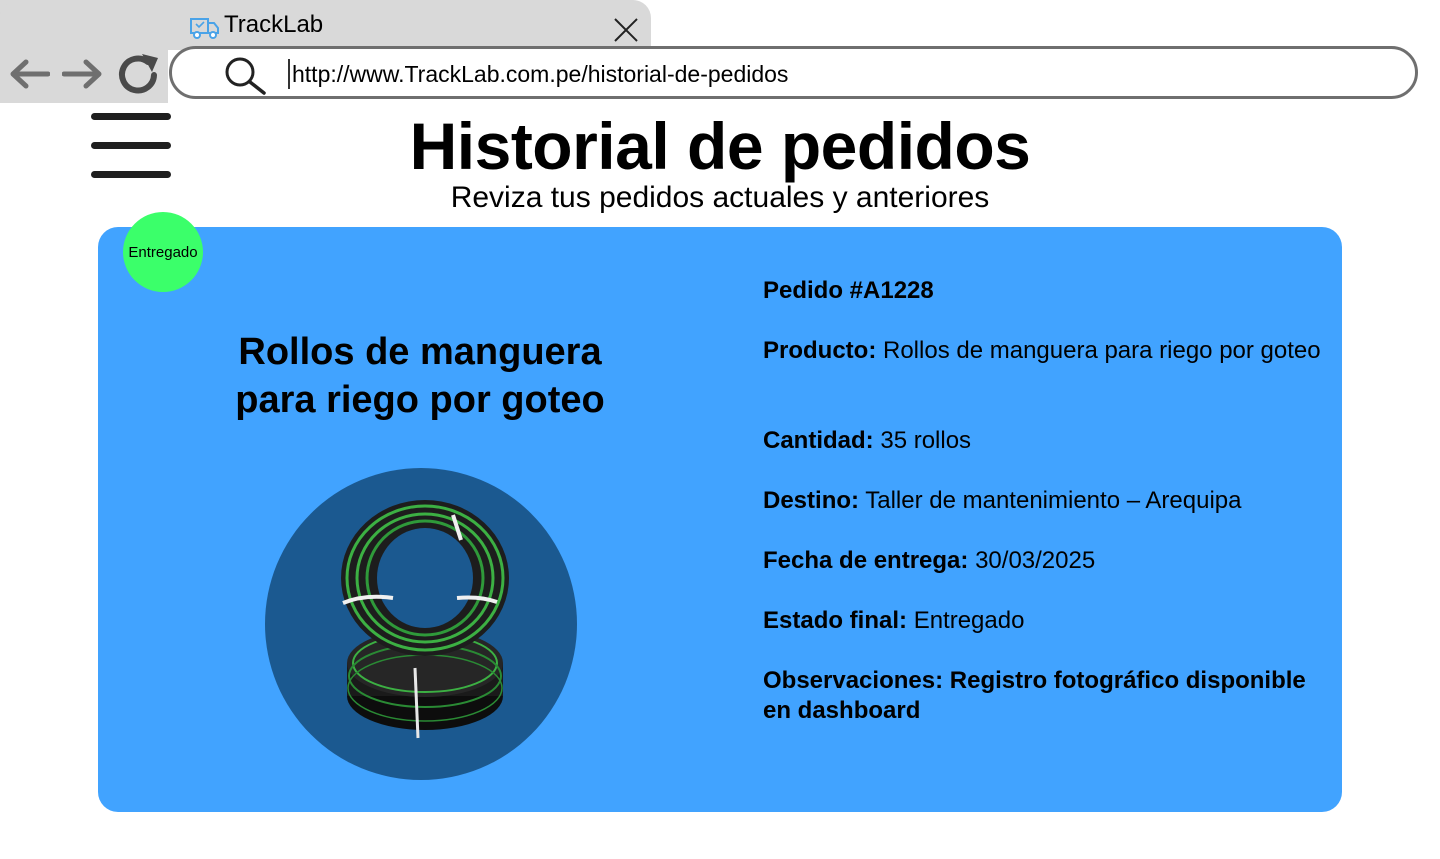 The width and height of the screenshot is (1440, 859). Describe the element at coordinates (929, 560) in the screenshot. I see `detail-delivery-date: Fecha de entrega: 30/03/2025` at that location.